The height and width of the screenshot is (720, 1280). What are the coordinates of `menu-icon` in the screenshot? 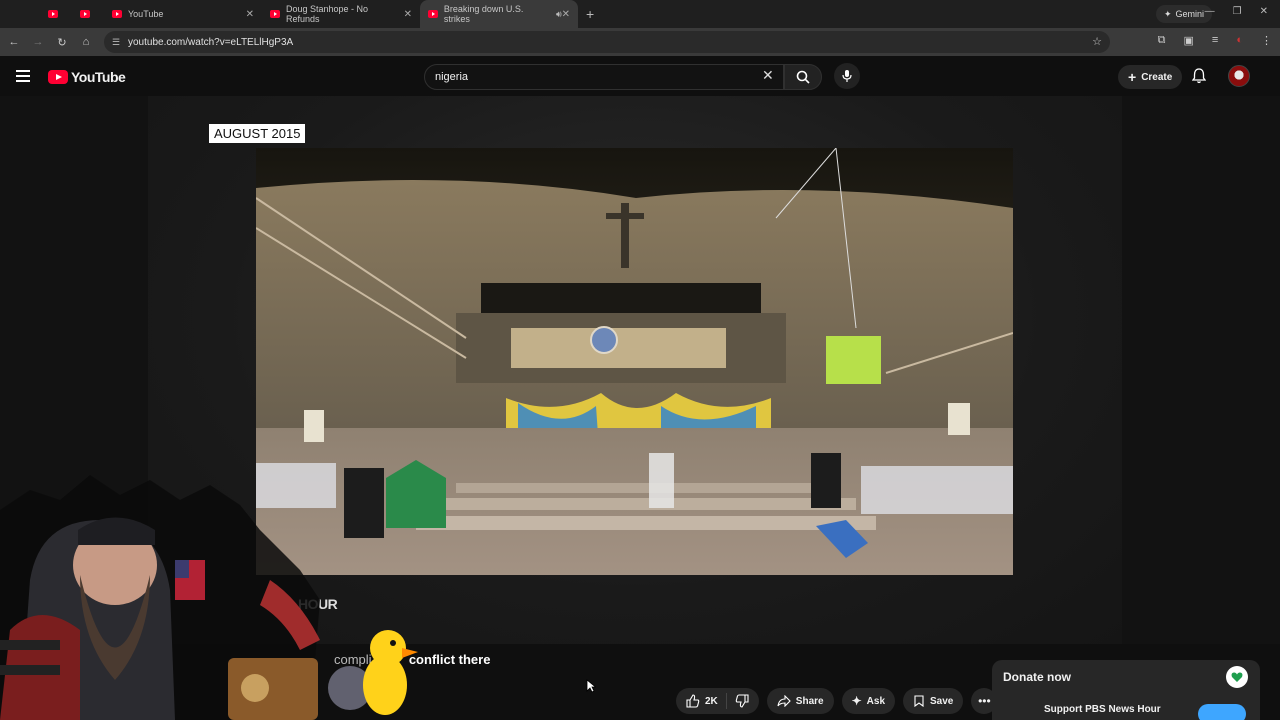 It's located at (23, 76).